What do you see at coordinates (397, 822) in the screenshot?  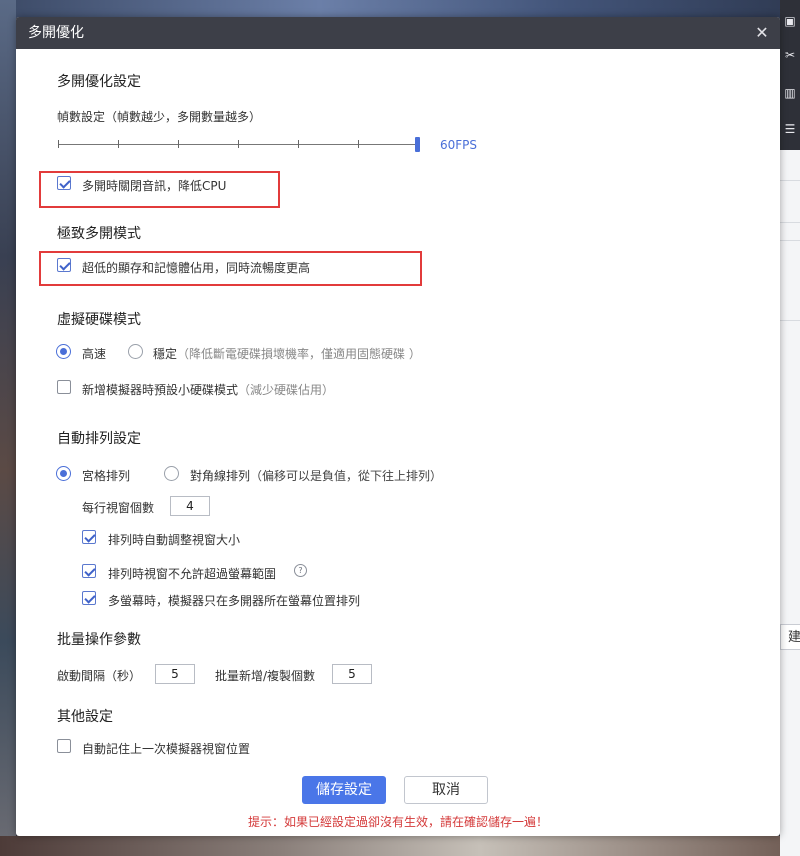 I see `warning-text: 提示：如果已經設定過卻沒有生效，請在確認儲存一遍！` at bounding box center [397, 822].